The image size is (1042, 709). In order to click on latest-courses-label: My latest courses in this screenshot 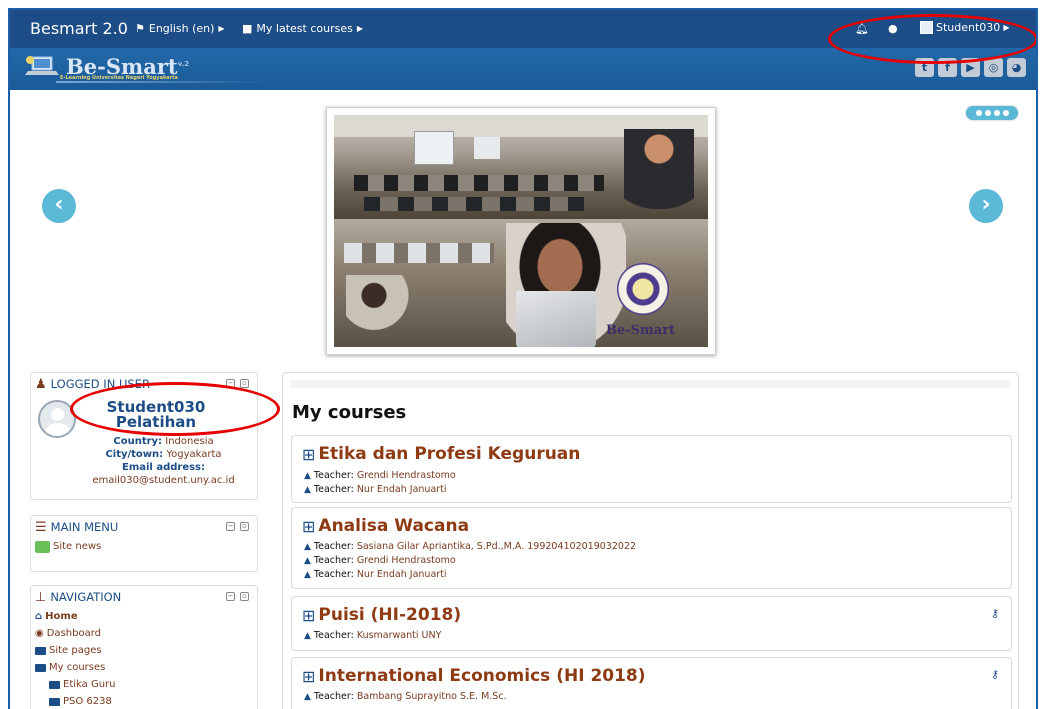, I will do `click(304, 28)`.